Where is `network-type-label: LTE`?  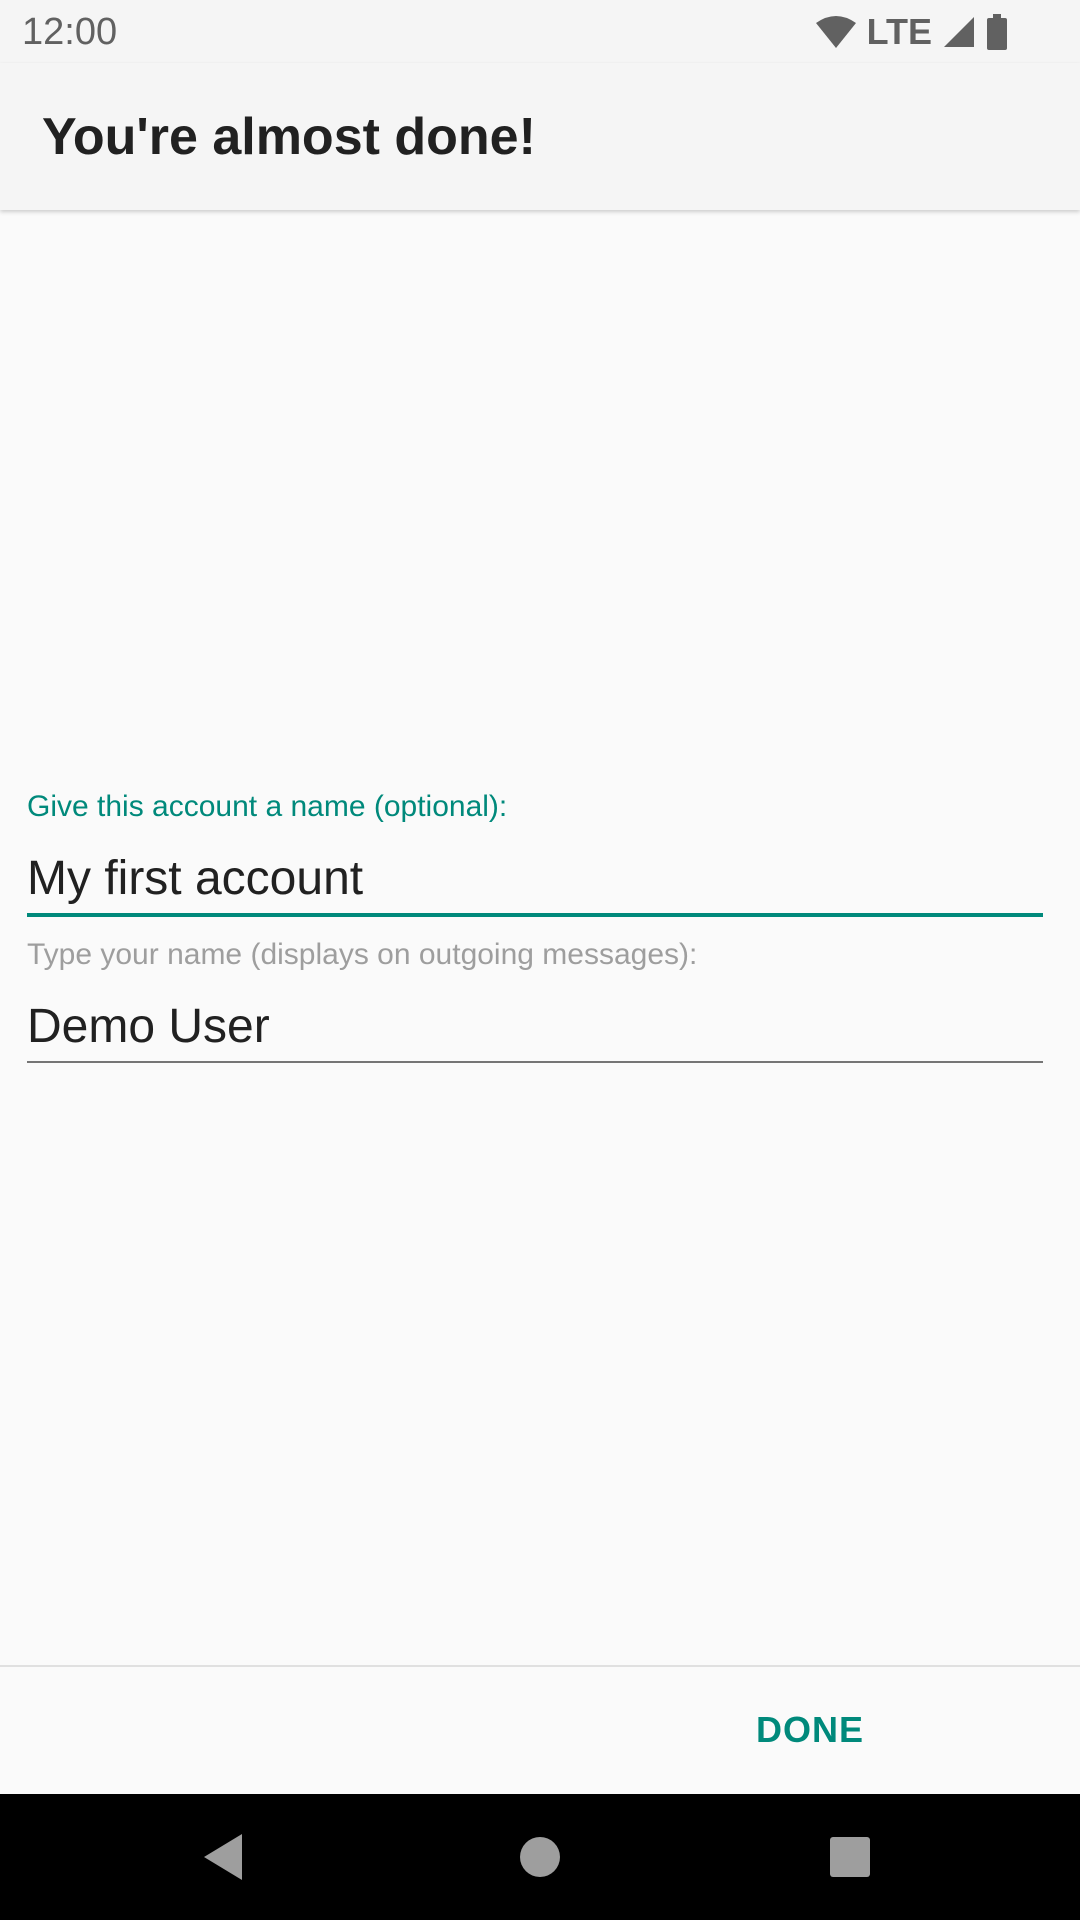 network-type-label: LTE is located at coordinates (899, 31).